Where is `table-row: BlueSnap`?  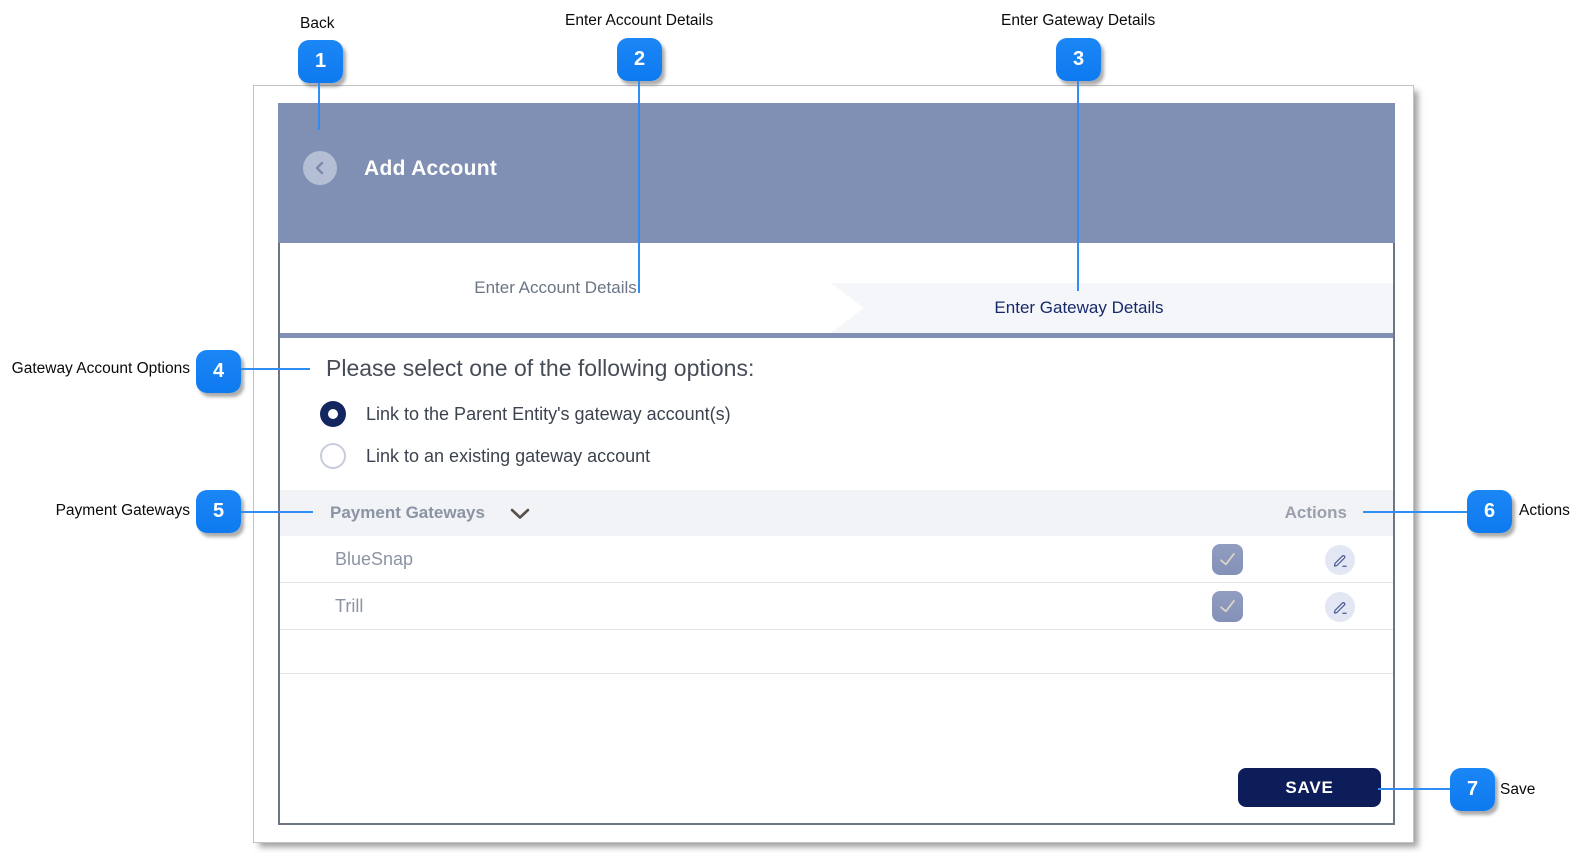
table-row: BlueSnap is located at coordinates (836, 559).